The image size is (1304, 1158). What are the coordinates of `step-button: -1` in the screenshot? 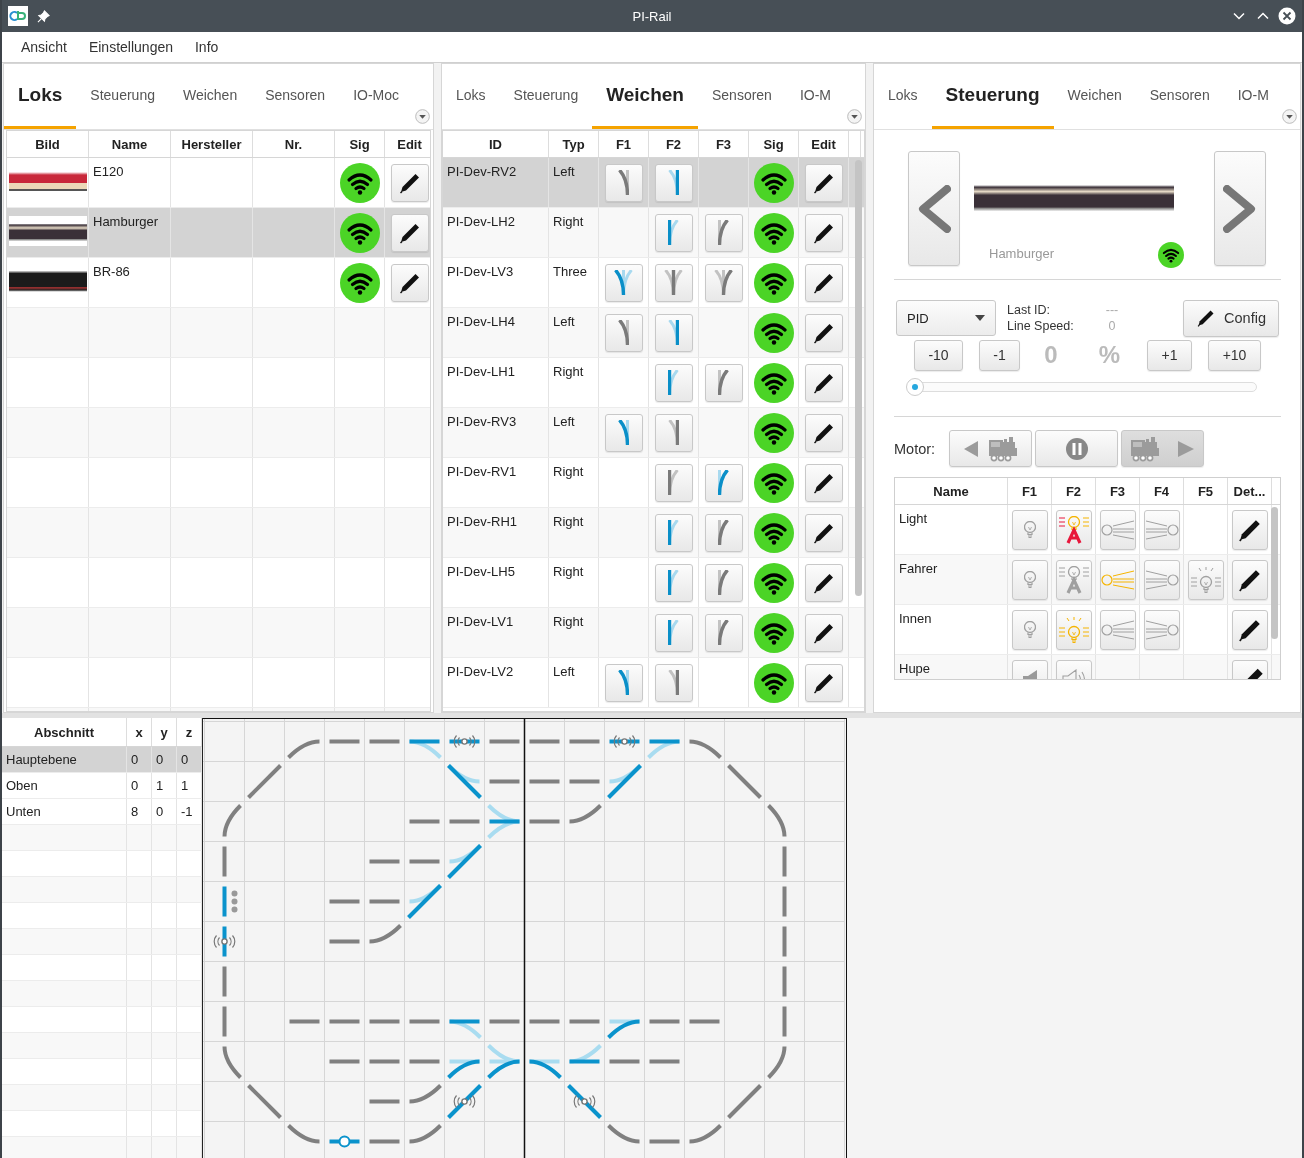 It's located at (999, 355).